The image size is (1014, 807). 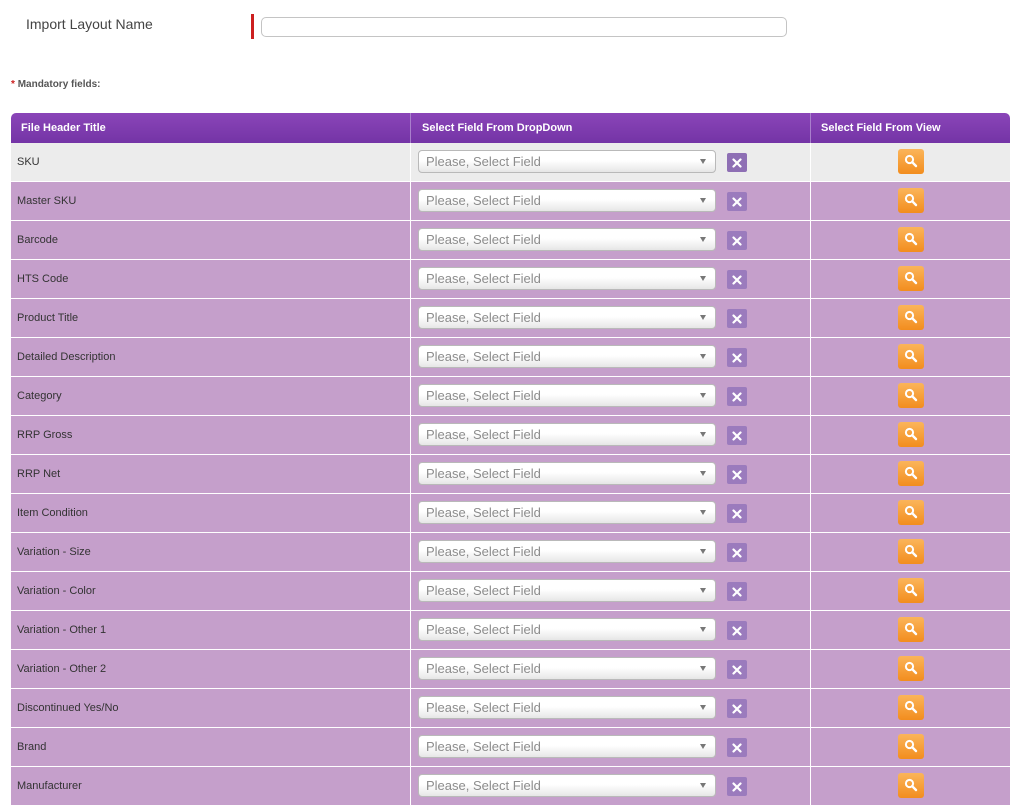 What do you see at coordinates (43, 279) in the screenshot?
I see `file-header-title: HTS Code` at bounding box center [43, 279].